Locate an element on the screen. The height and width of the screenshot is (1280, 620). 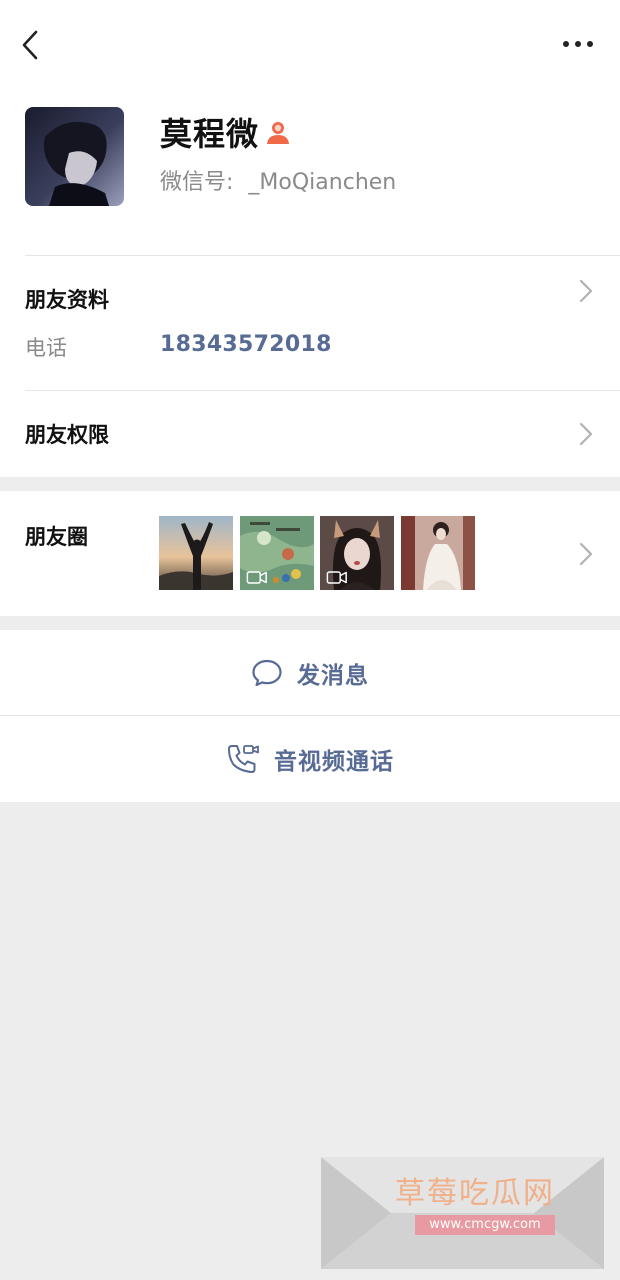
watermark-url: www.cmcgw.com is located at coordinates (485, 1225).